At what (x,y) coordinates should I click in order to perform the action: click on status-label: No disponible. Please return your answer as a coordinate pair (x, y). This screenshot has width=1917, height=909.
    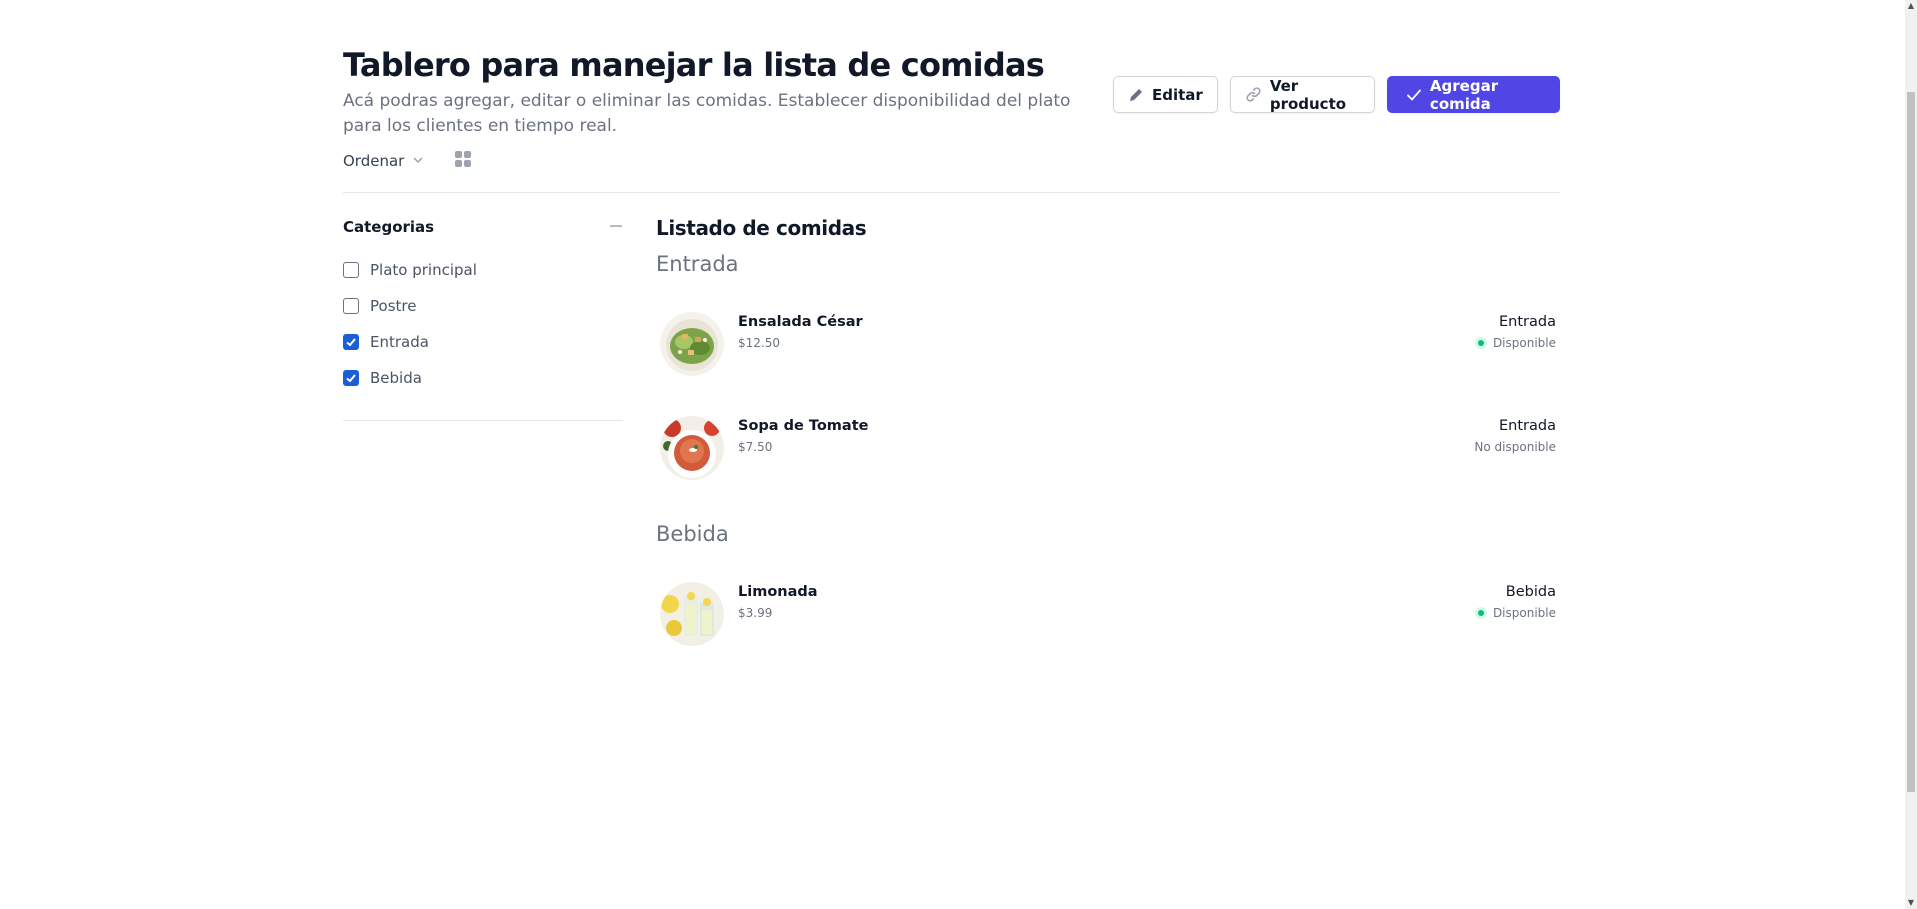
    Looking at the image, I should click on (1515, 447).